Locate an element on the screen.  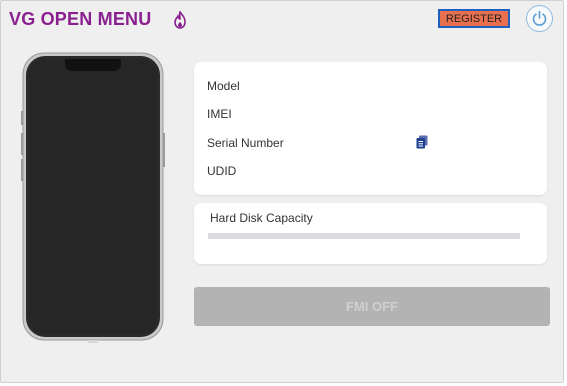
register-button: REGISTER is located at coordinates (474, 18).